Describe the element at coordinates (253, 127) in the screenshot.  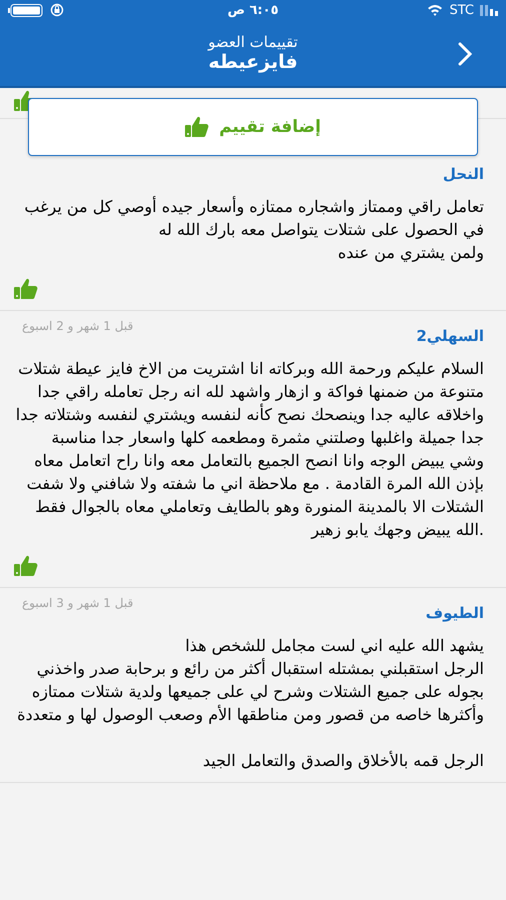
I see `add-review-button: إضافة تقييم` at that location.